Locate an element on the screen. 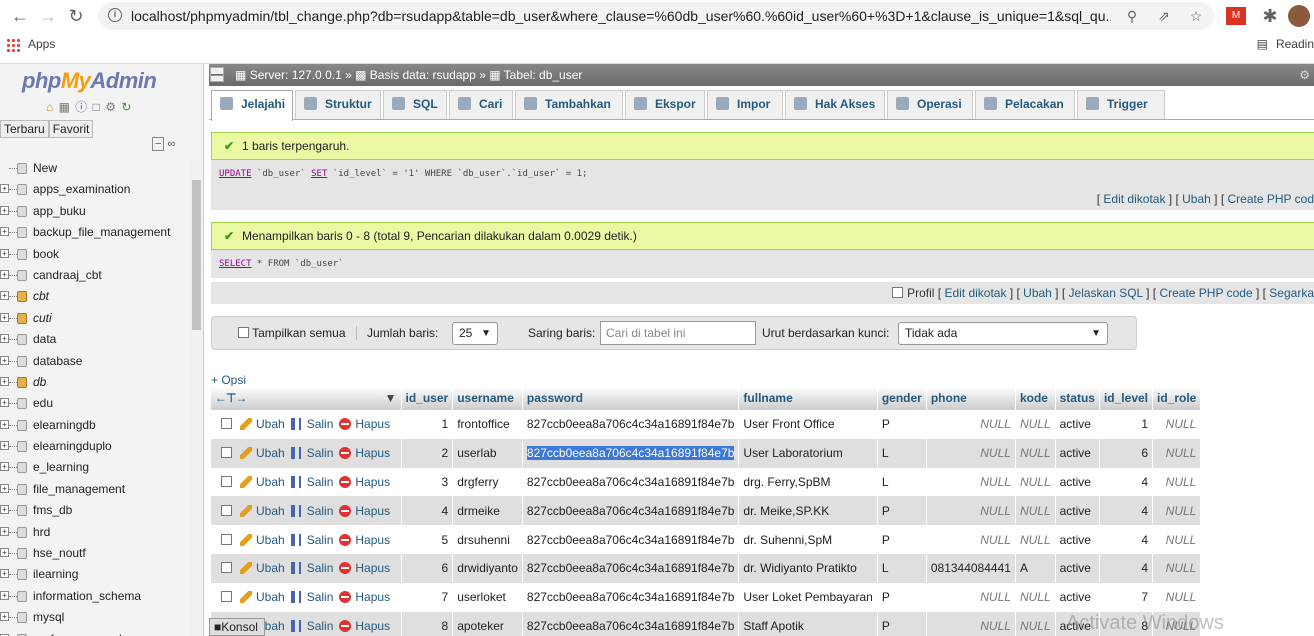 This screenshot has height=636, width=1314. database-item: + db is located at coordinates (95, 382).